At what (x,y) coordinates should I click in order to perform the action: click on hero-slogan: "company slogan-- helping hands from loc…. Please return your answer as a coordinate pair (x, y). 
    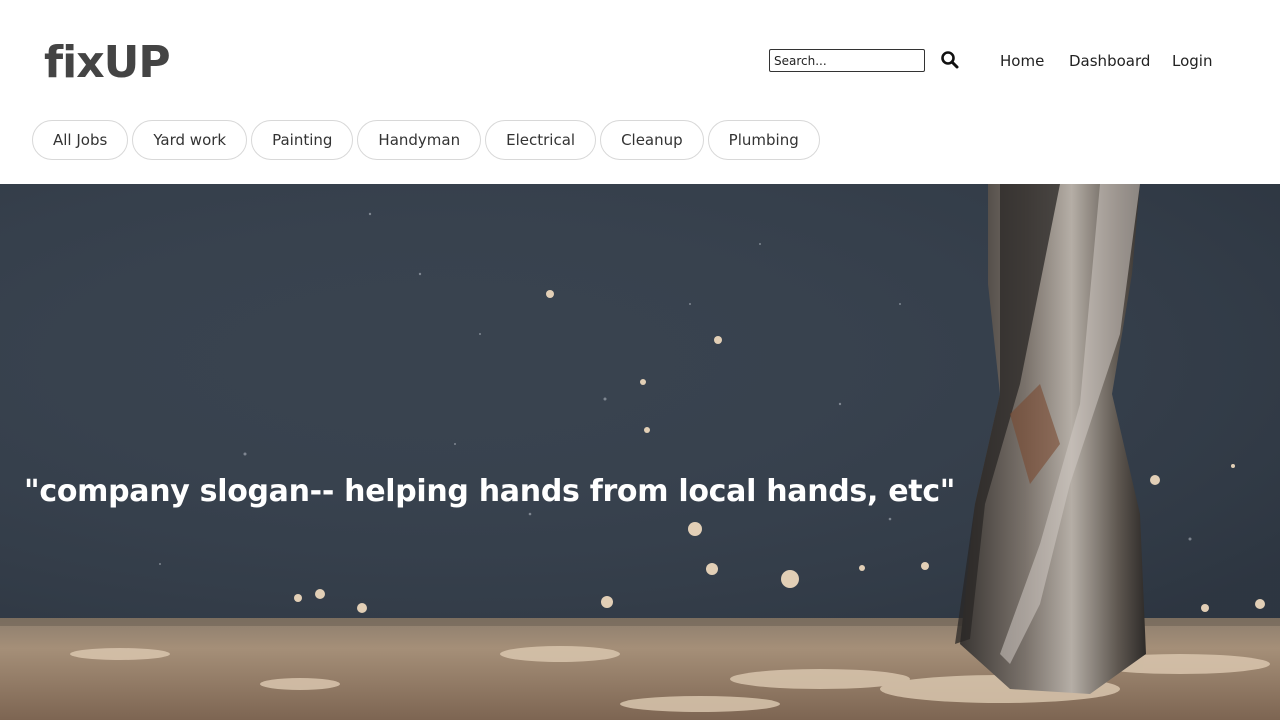
    Looking at the image, I should click on (490, 491).